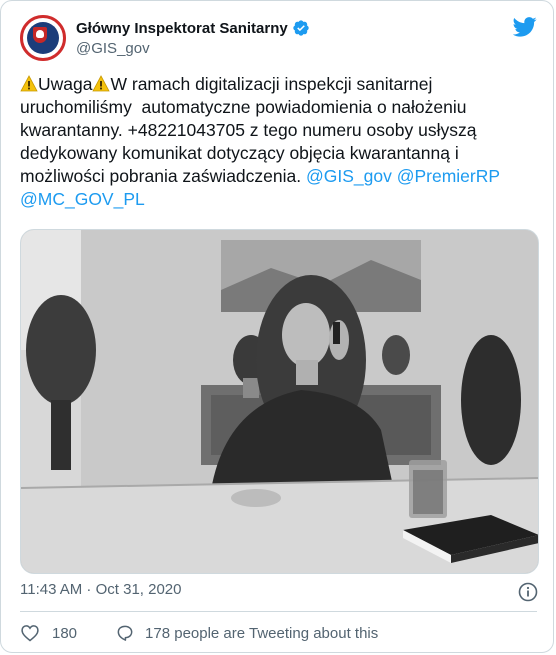  Describe the element at coordinates (182, 28) in the screenshot. I see `author-name: Główny Inspektorat Sanitarny` at that location.